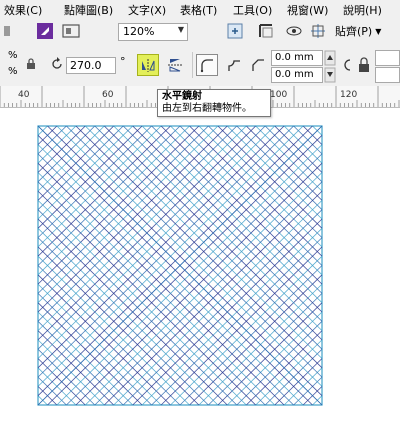  What do you see at coordinates (13, 71) in the screenshot?
I see `scale-unit-bottom: %` at bounding box center [13, 71].